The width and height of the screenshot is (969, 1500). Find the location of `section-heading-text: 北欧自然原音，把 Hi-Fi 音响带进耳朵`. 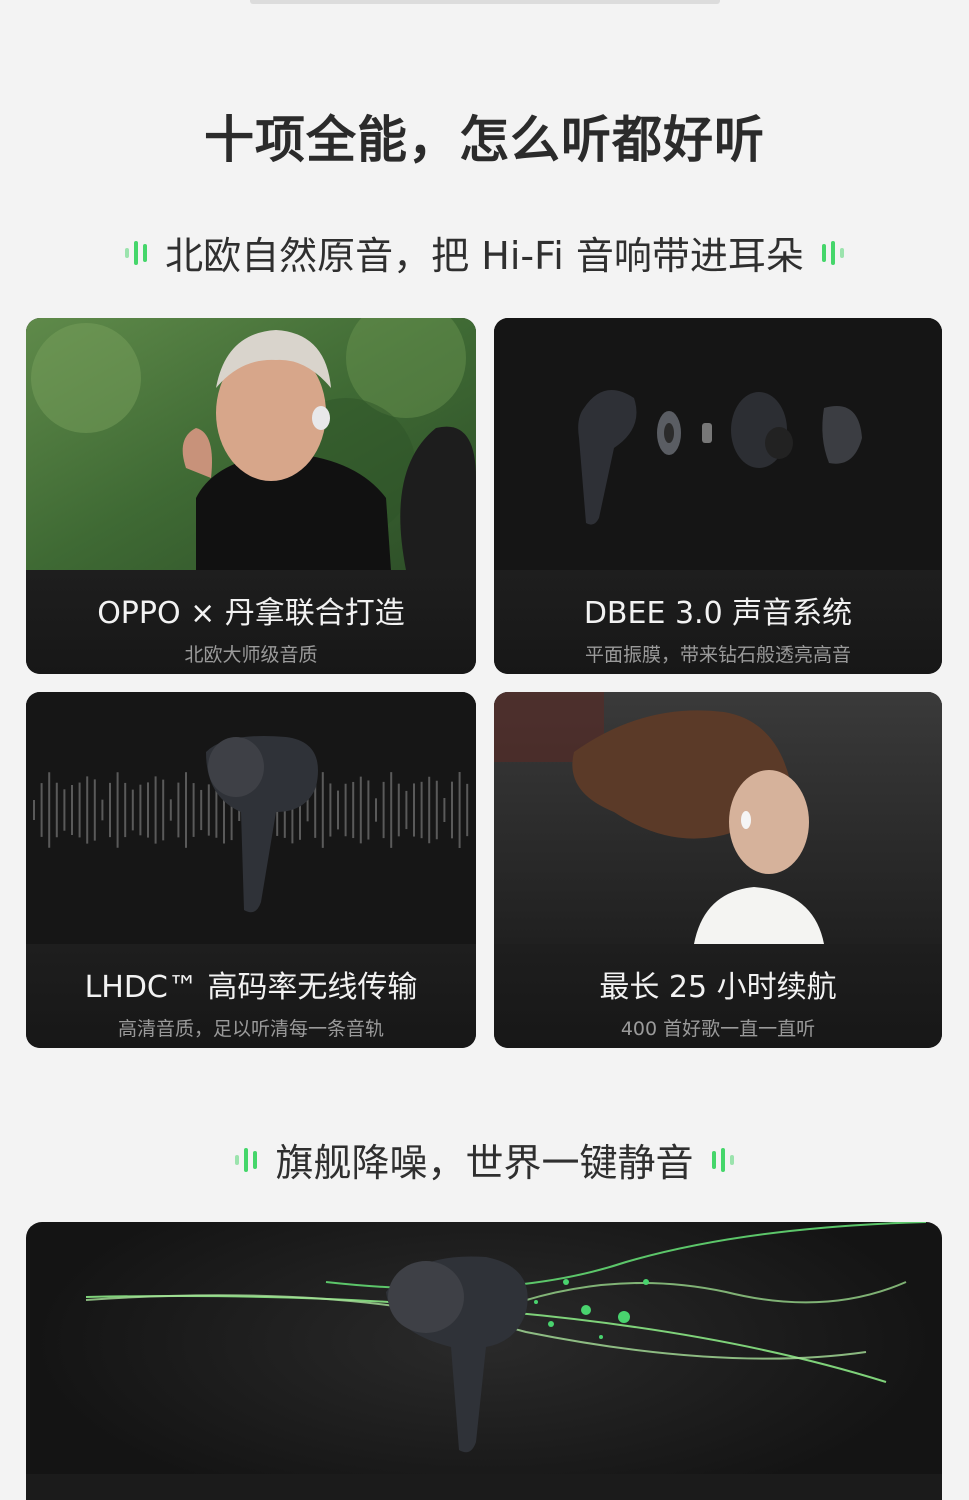

section-heading-text: 北欧自然原音，把 Hi-Fi 音响带进耳朵 is located at coordinates (484, 256).